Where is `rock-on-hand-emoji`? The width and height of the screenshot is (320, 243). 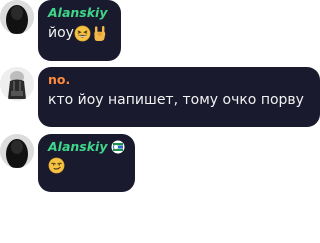
rock-on-hand-emoji is located at coordinates (99, 33).